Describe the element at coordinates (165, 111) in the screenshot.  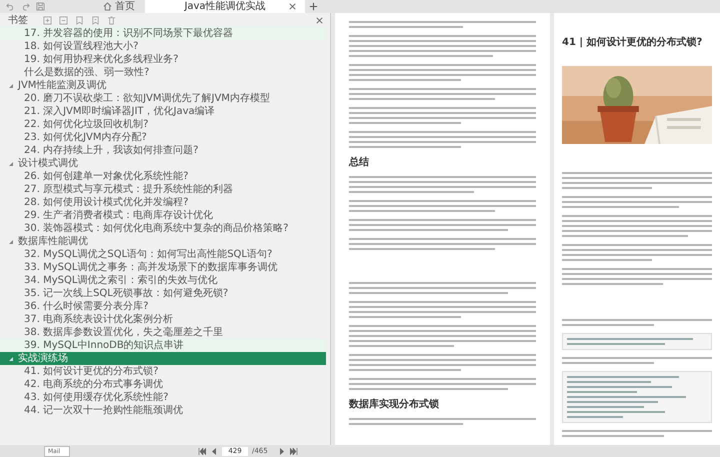
I see `toc-item: 21. 深入JVM即时编译器JIT，优化Java编译` at that location.